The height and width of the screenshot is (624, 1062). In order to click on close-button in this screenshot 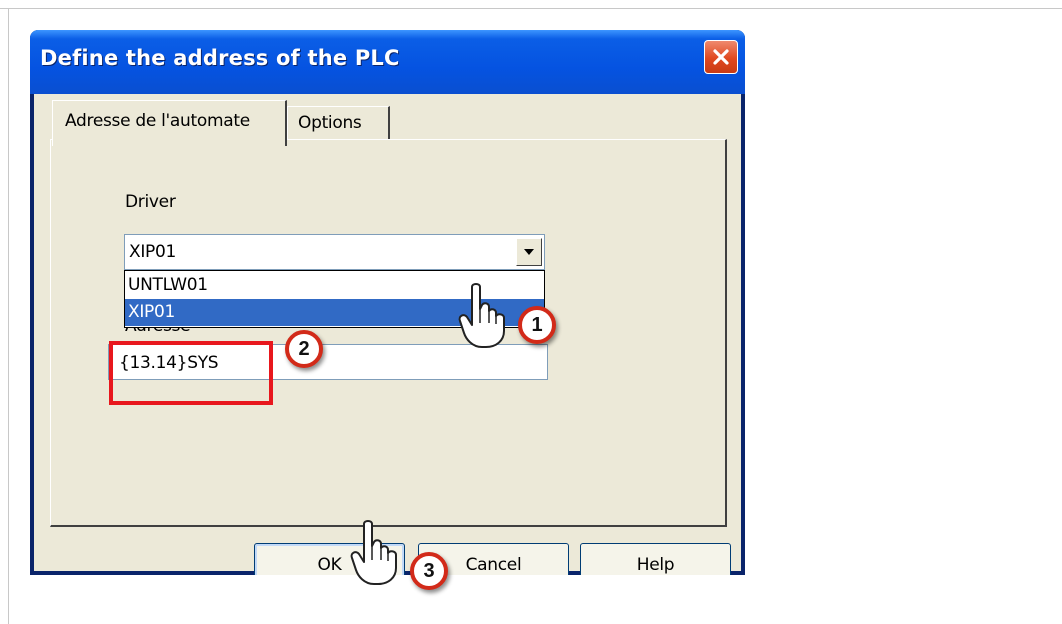, I will do `click(721, 57)`.